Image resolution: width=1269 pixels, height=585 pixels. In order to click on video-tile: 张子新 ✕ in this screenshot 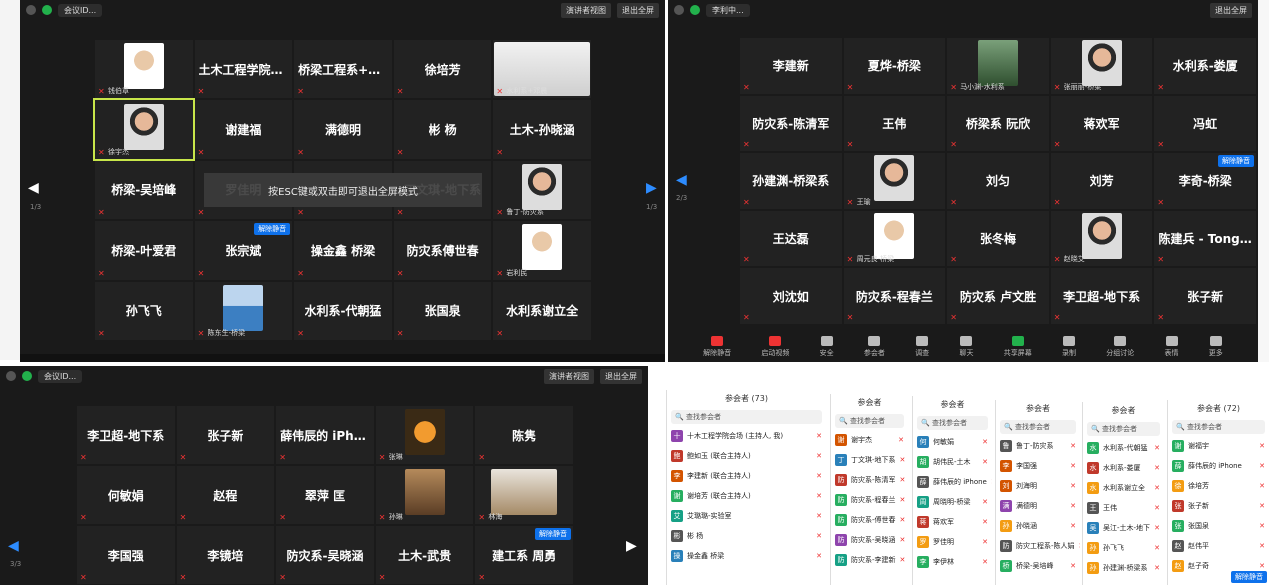, I will do `click(225, 435)`.